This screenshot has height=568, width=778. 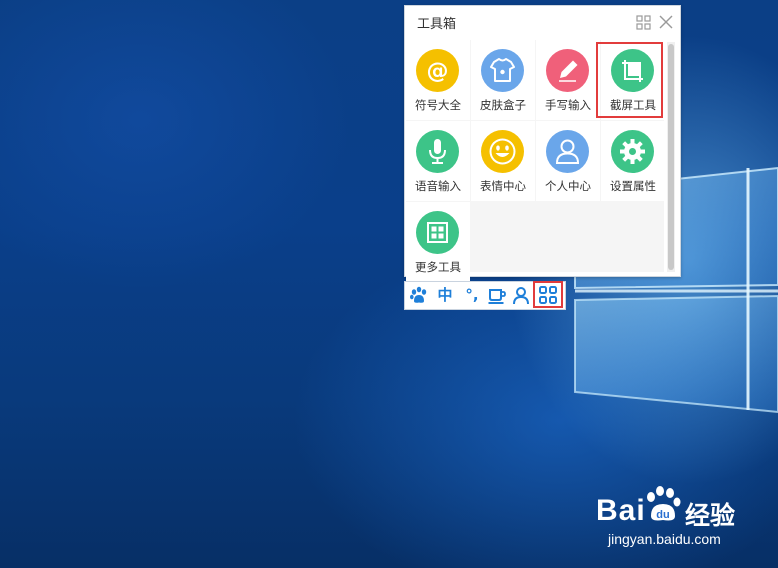 I want to click on smiley-icon, so click(x=502, y=151).